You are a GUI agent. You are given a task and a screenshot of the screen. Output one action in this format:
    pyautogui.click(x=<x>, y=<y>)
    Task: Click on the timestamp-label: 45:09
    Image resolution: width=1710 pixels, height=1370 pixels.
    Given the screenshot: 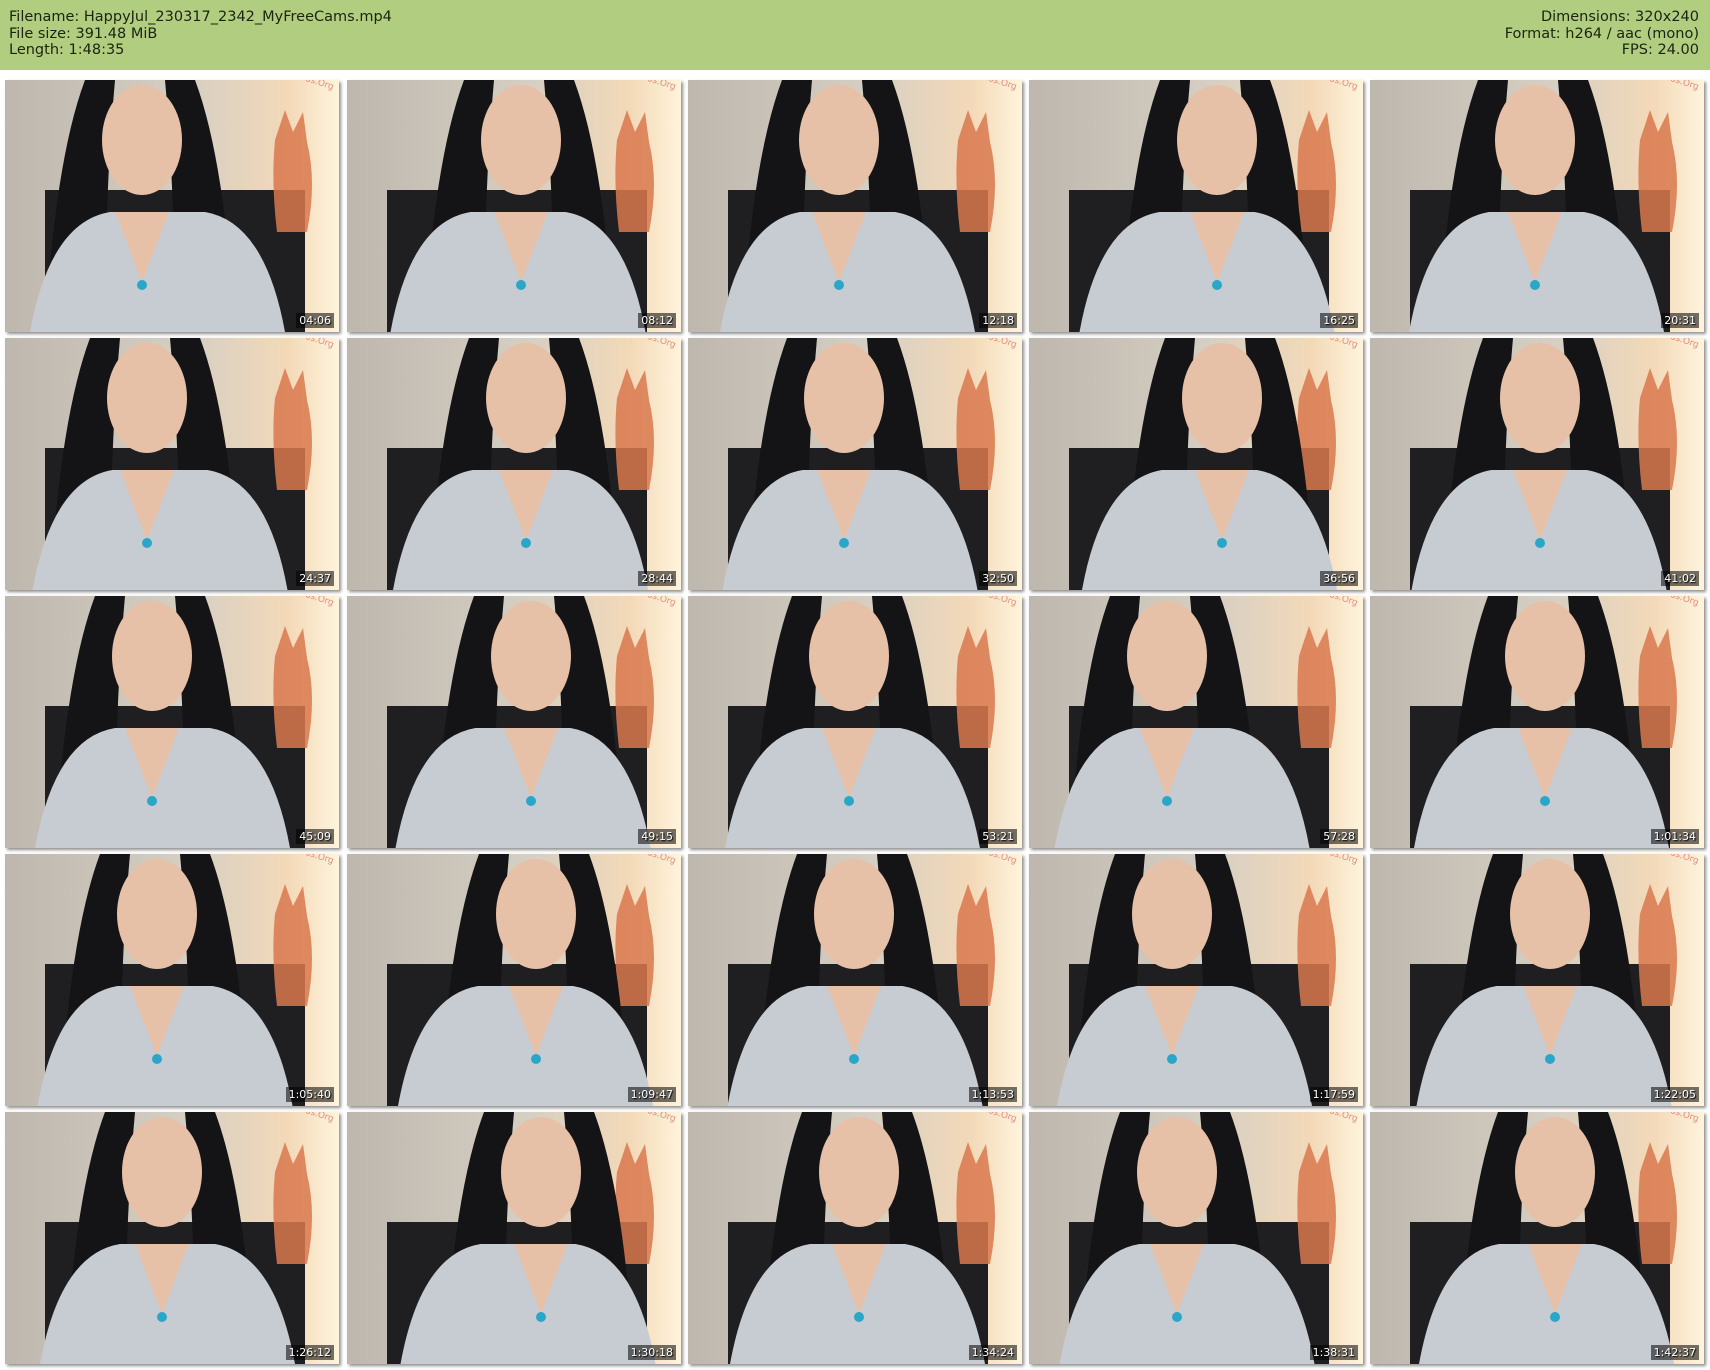 What is the action you would take?
    pyautogui.click(x=315, y=836)
    